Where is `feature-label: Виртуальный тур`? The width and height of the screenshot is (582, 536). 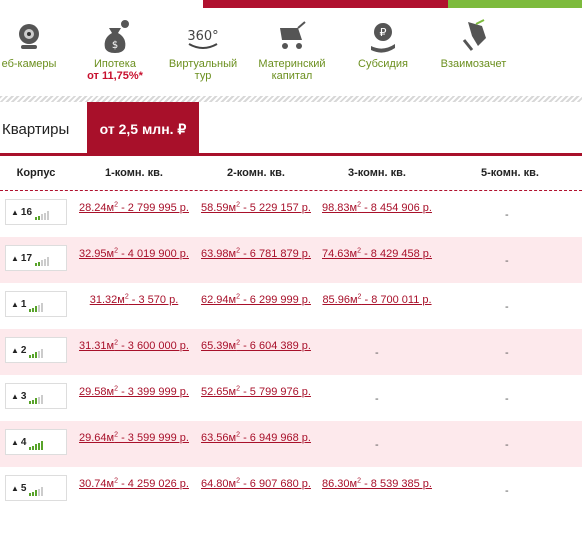 feature-label: Виртуальный тур is located at coordinates (203, 70).